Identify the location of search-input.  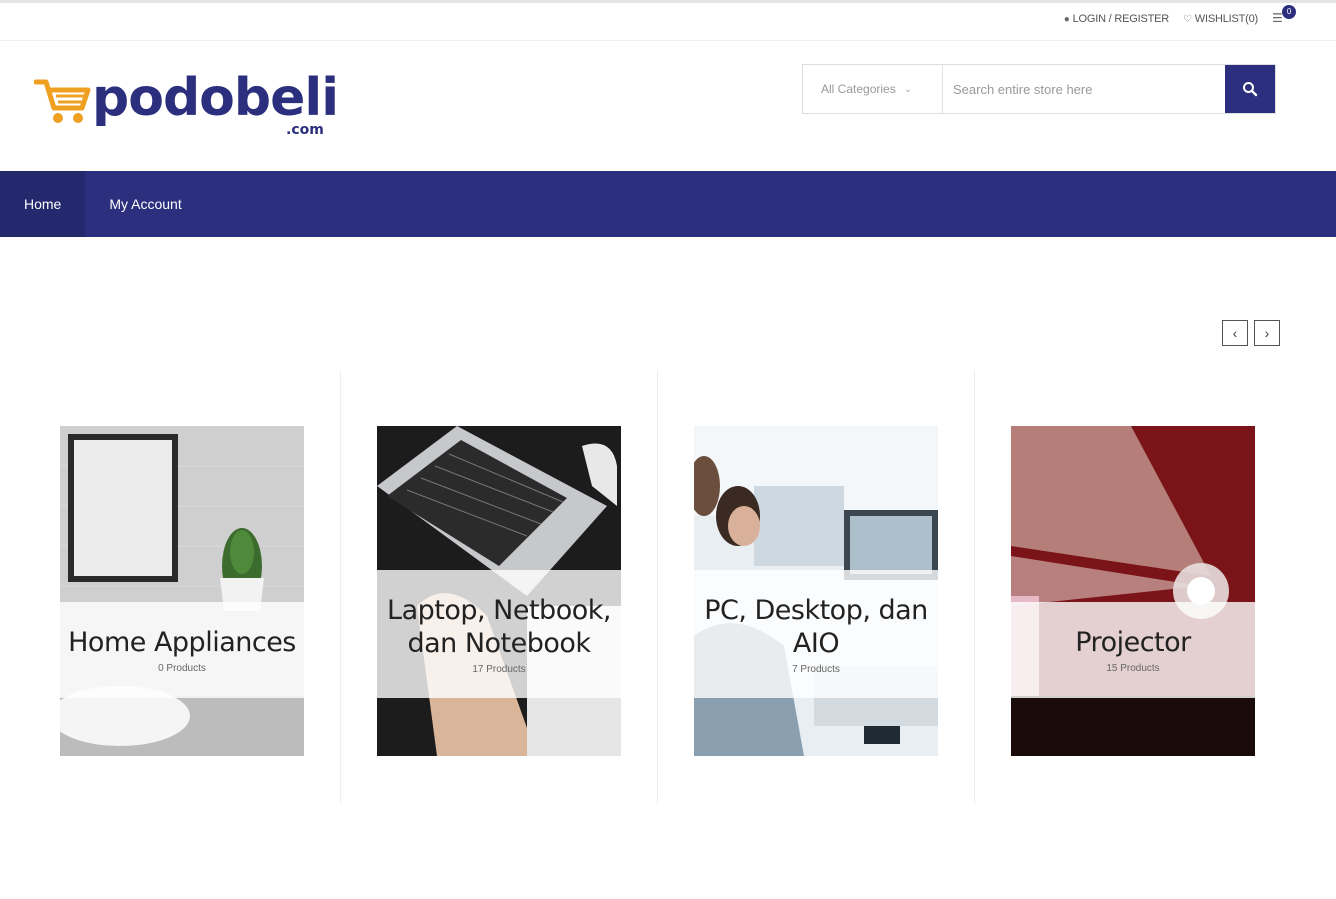
(1084, 89).